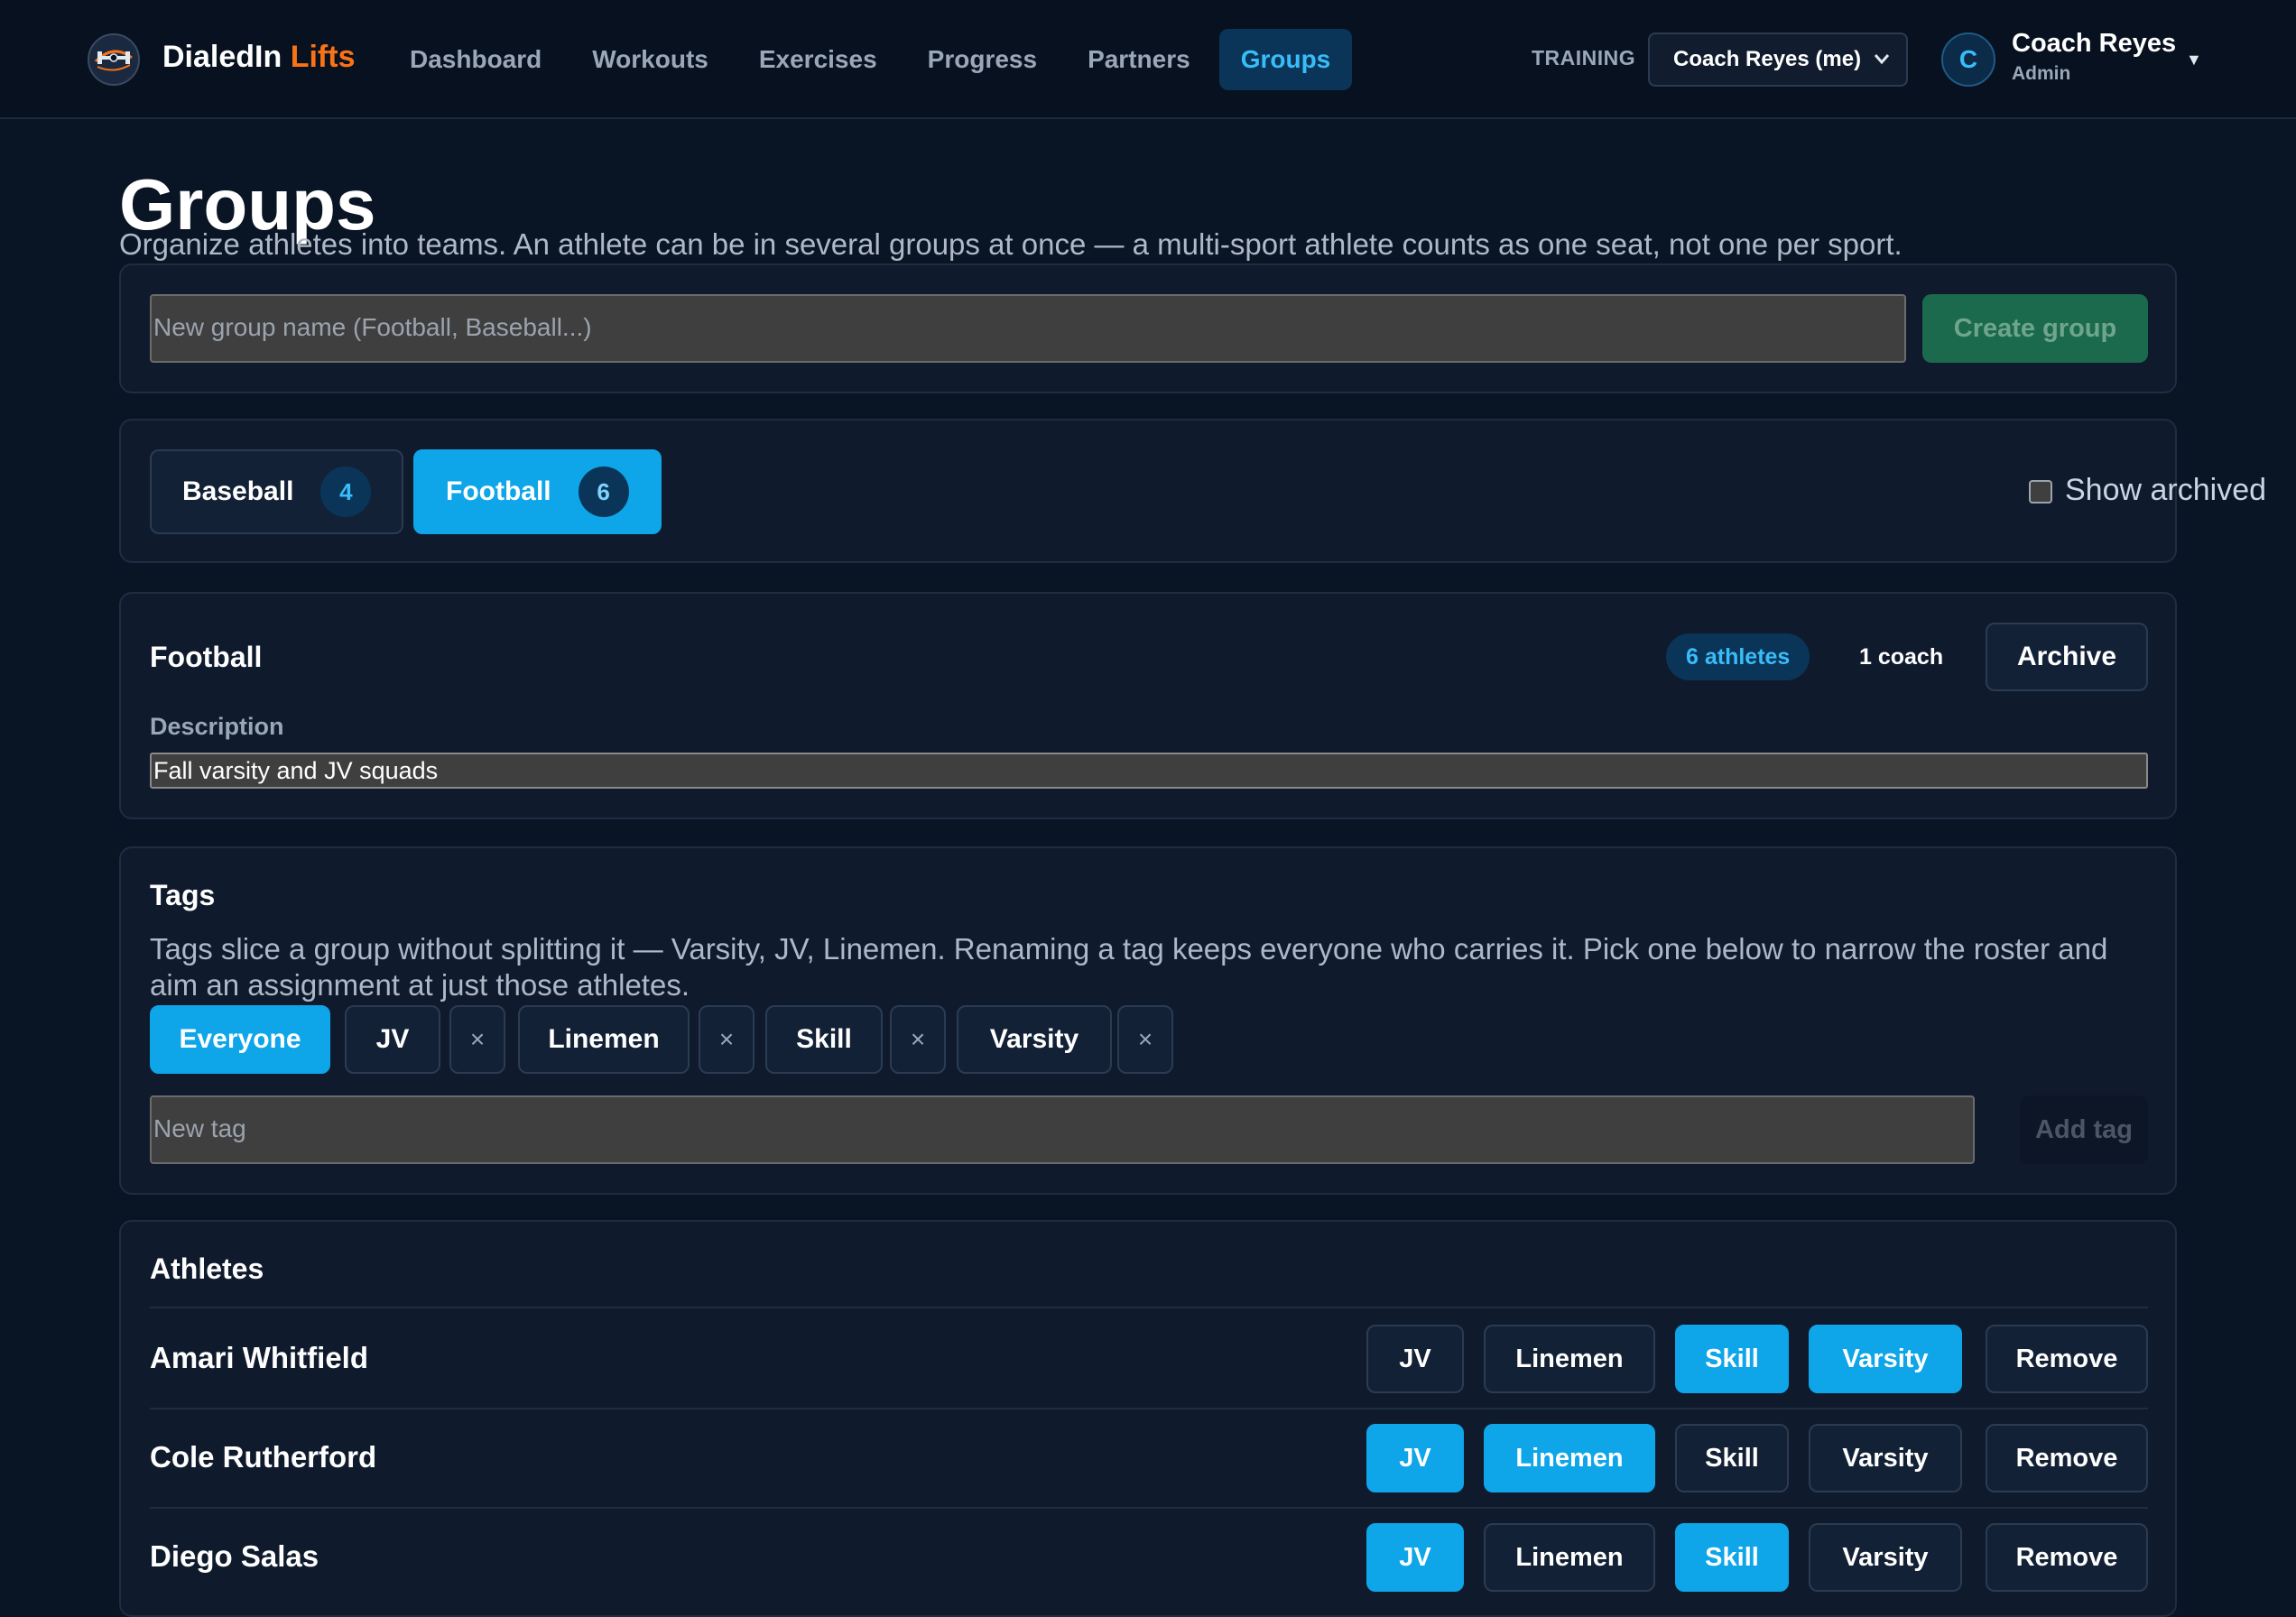  Describe the element at coordinates (824, 1039) in the screenshot. I see `tag-filter-skill: Skill` at that location.